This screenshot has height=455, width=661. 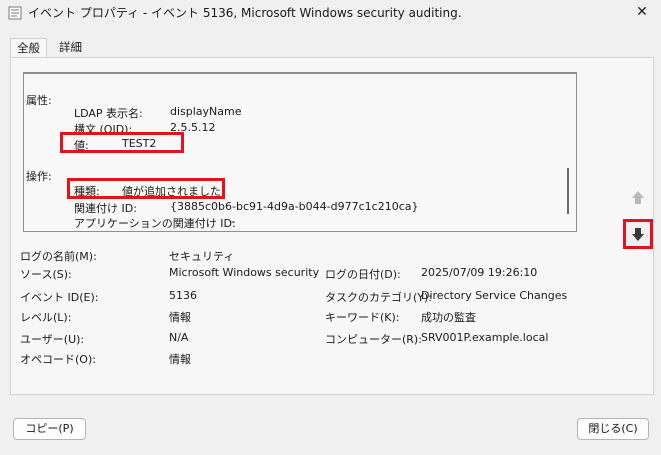 I want to click on source-label: ソース(S):, so click(x=46, y=274).